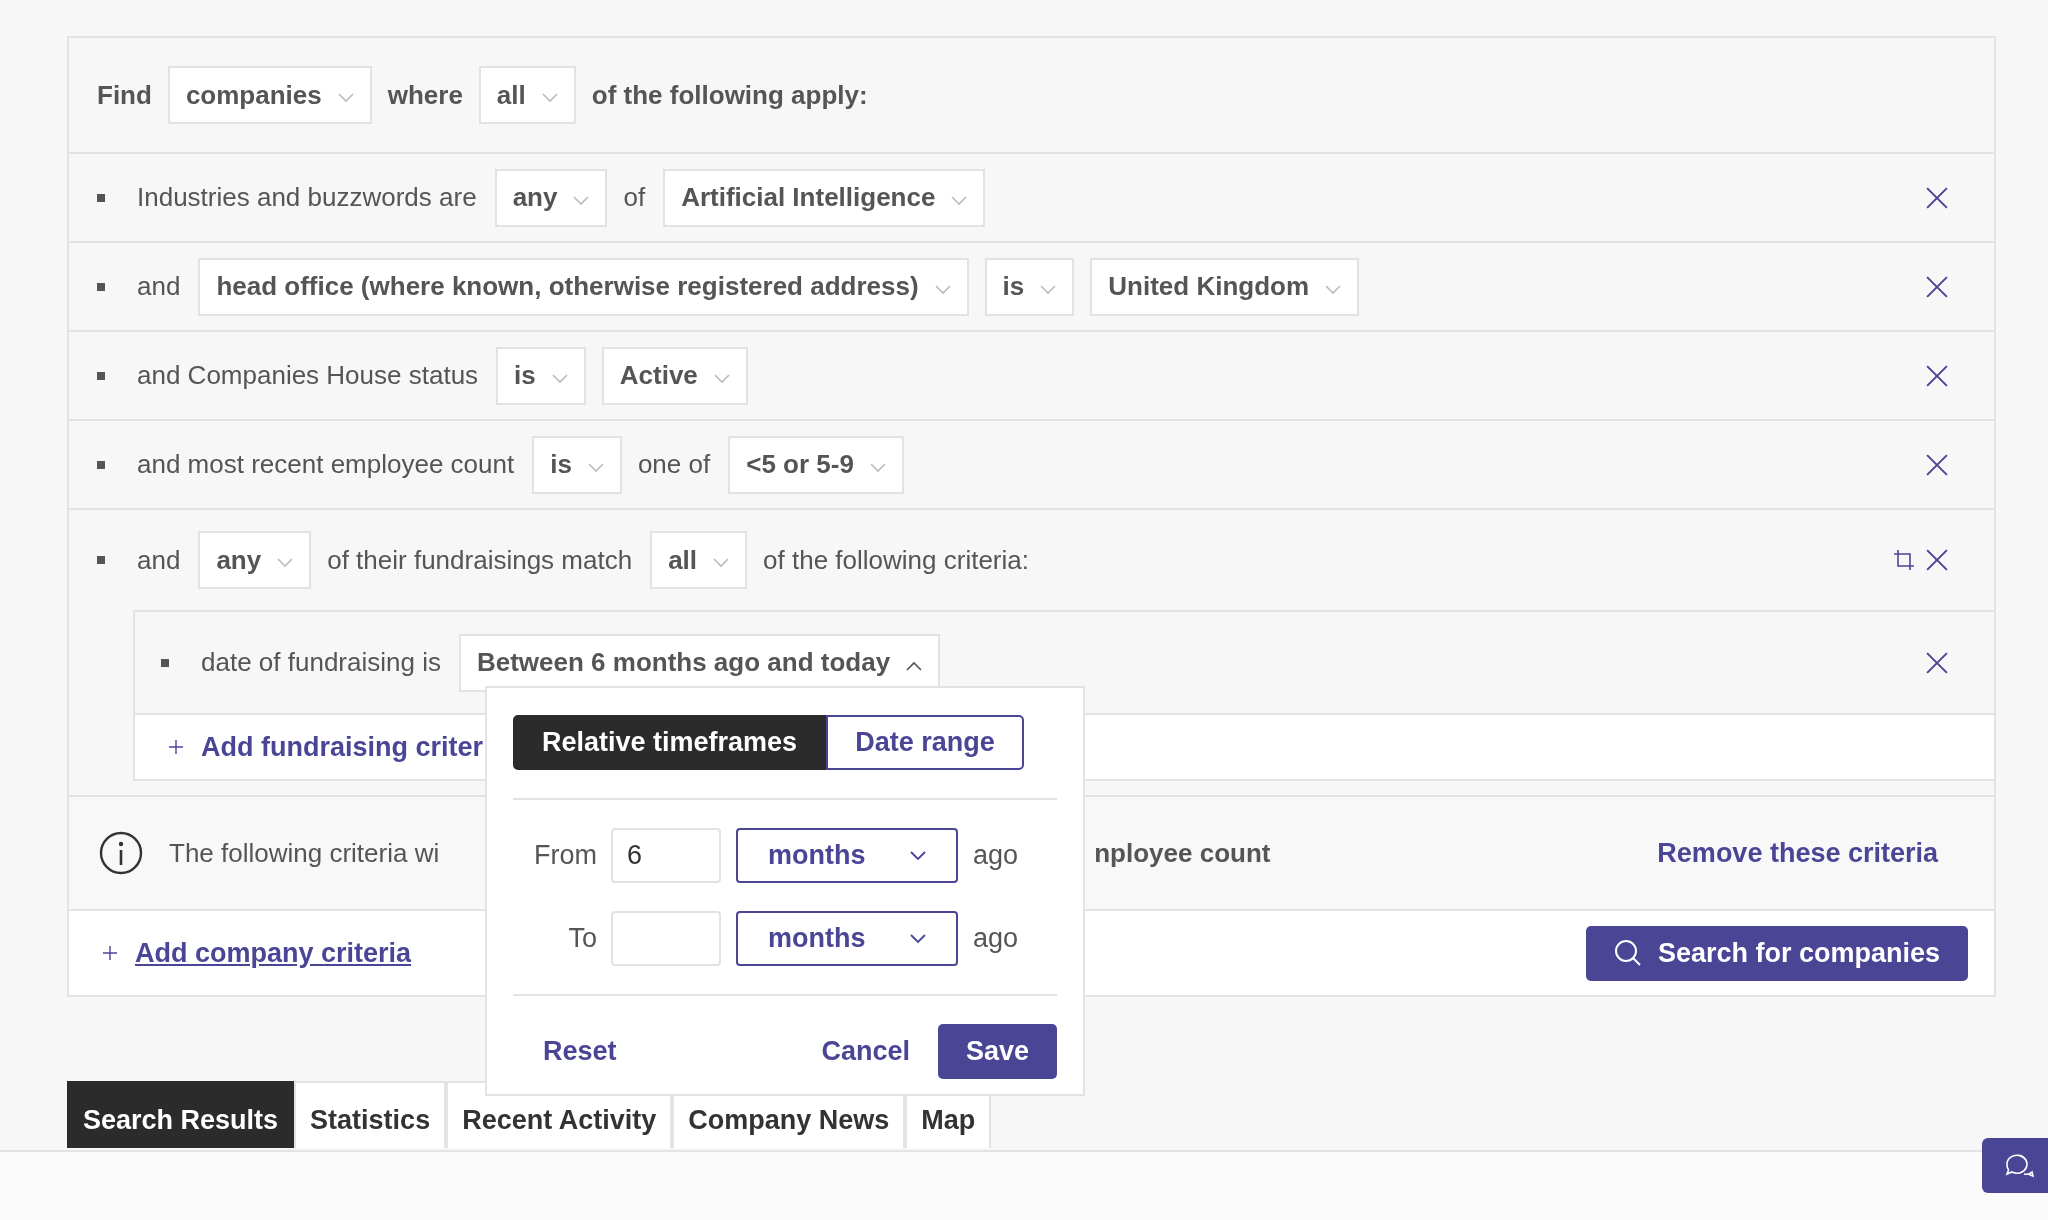 This screenshot has height=1220, width=2048. I want to click on chat-bubbles-icon, so click(2019, 1165).